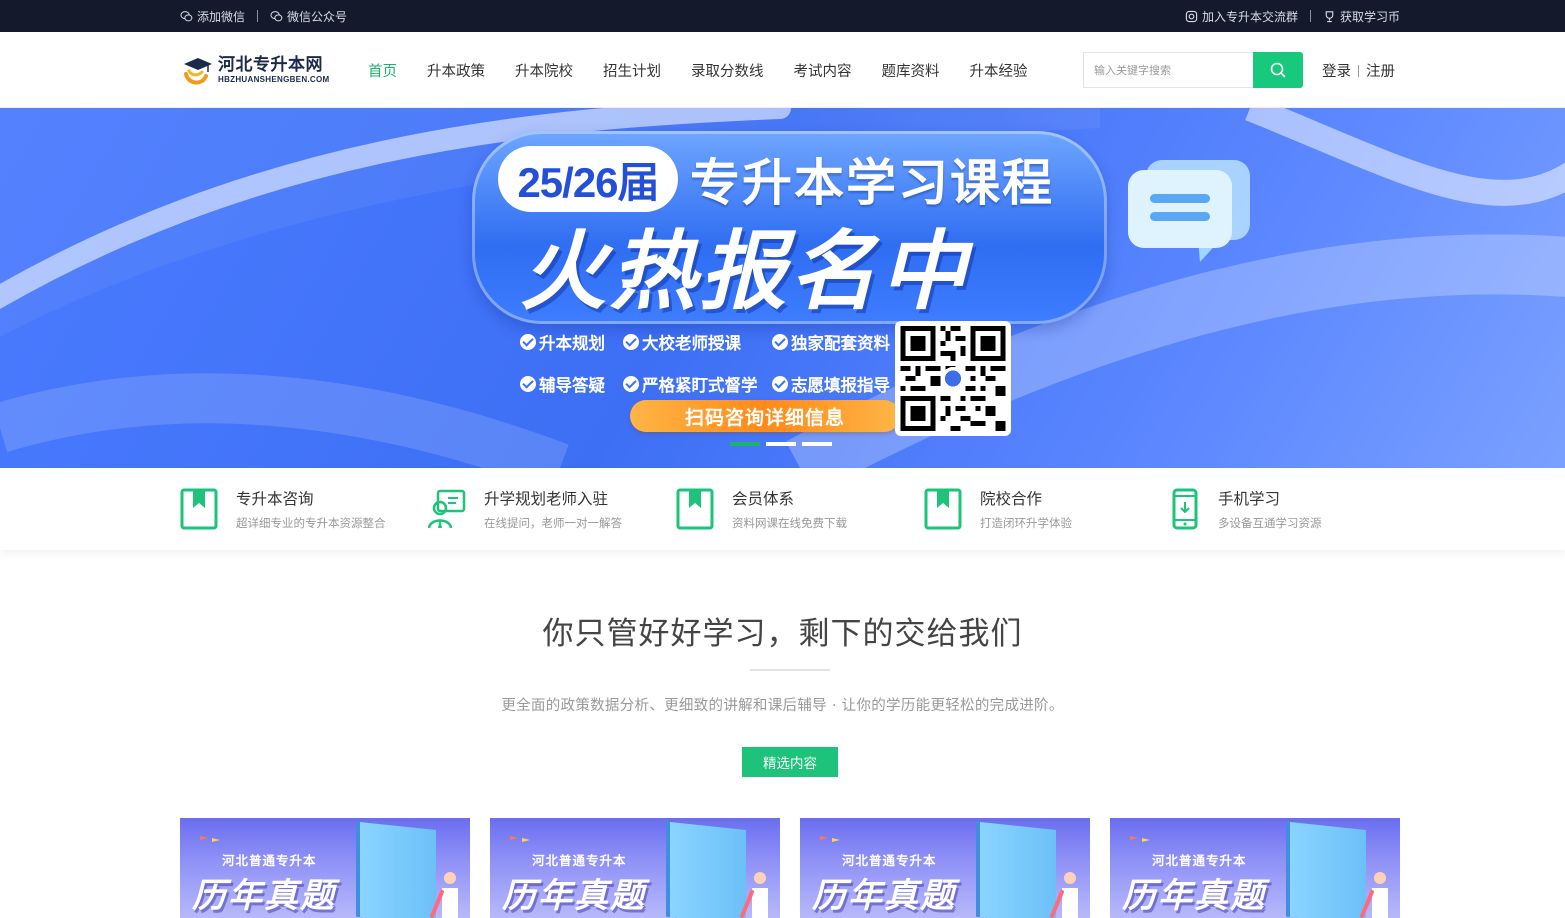 This screenshot has height=918, width=1565. What do you see at coordinates (763, 499) in the screenshot?
I see `service-title: 会员体系` at bounding box center [763, 499].